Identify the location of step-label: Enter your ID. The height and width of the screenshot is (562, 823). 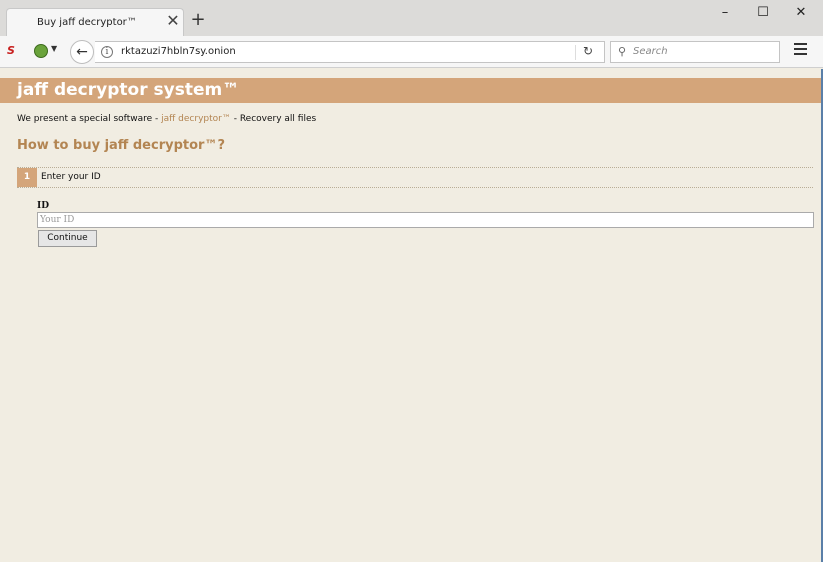
(71, 177).